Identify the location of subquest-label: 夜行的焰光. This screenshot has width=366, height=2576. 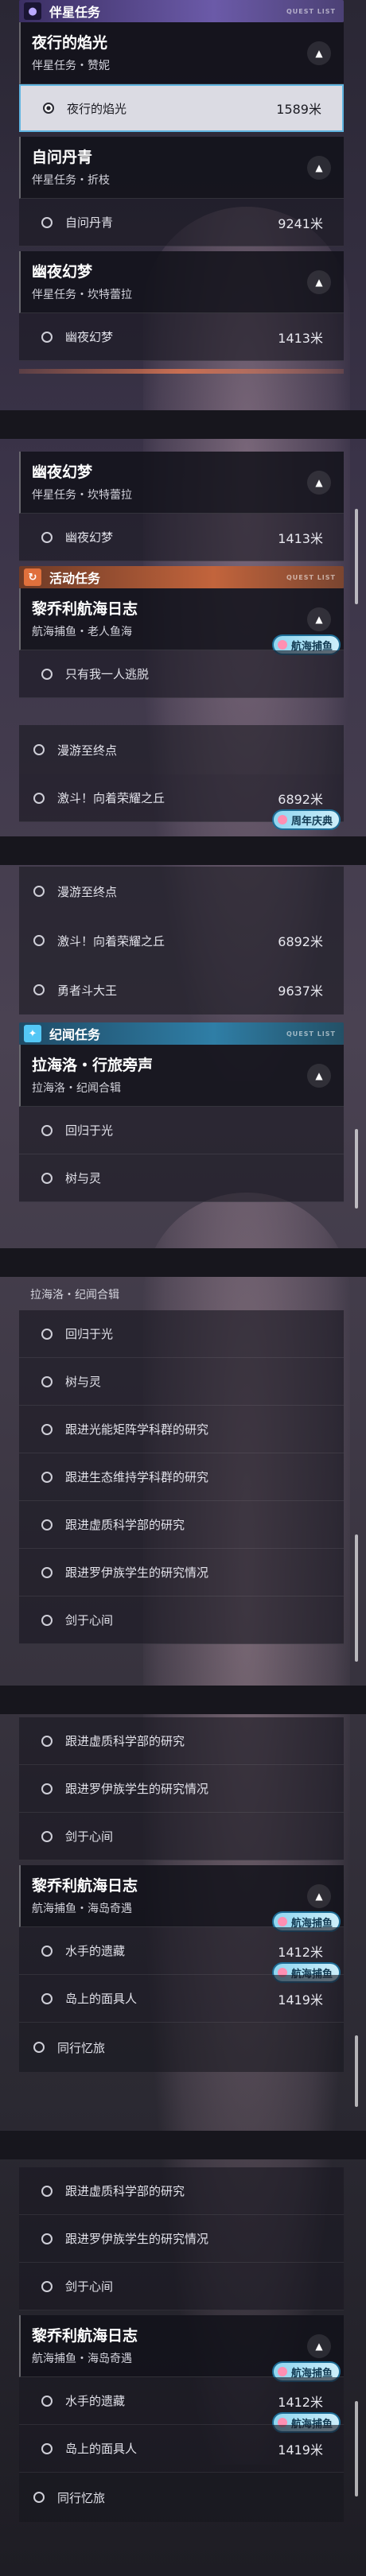
(97, 109).